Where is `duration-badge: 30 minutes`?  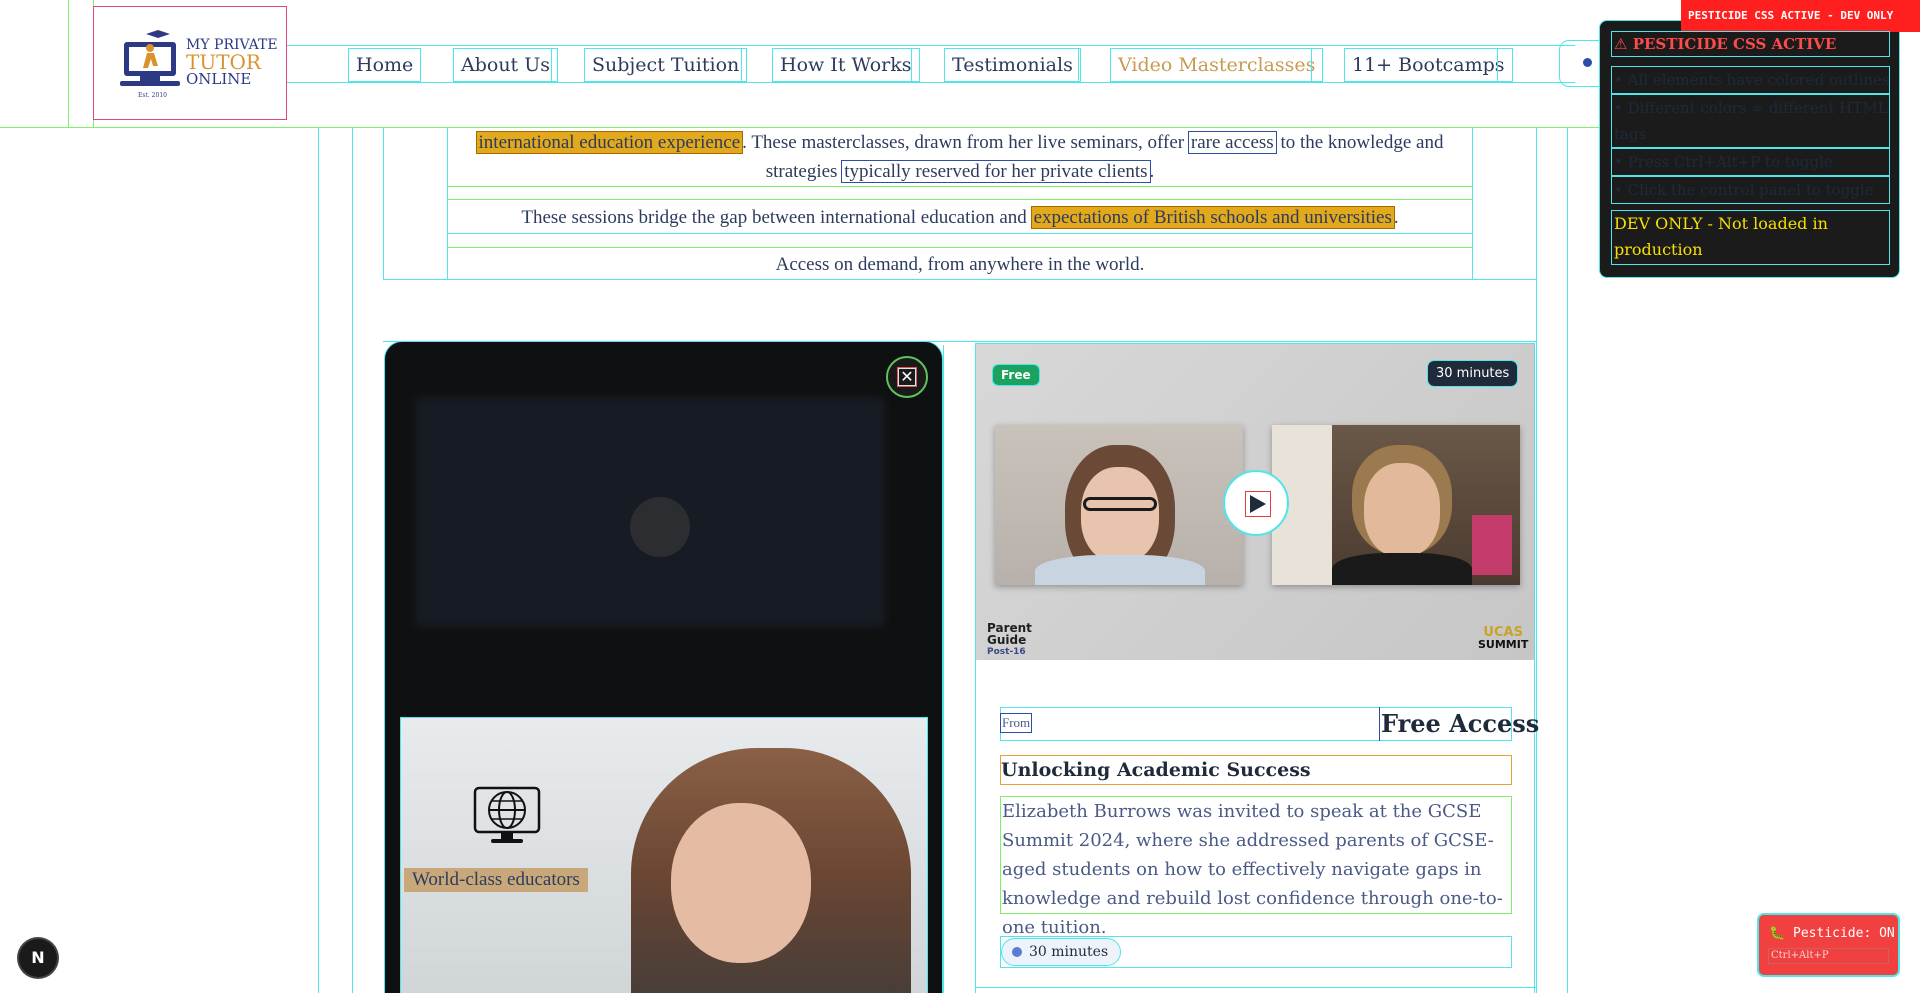 duration-badge: 30 minutes is located at coordinates (1472, 373).